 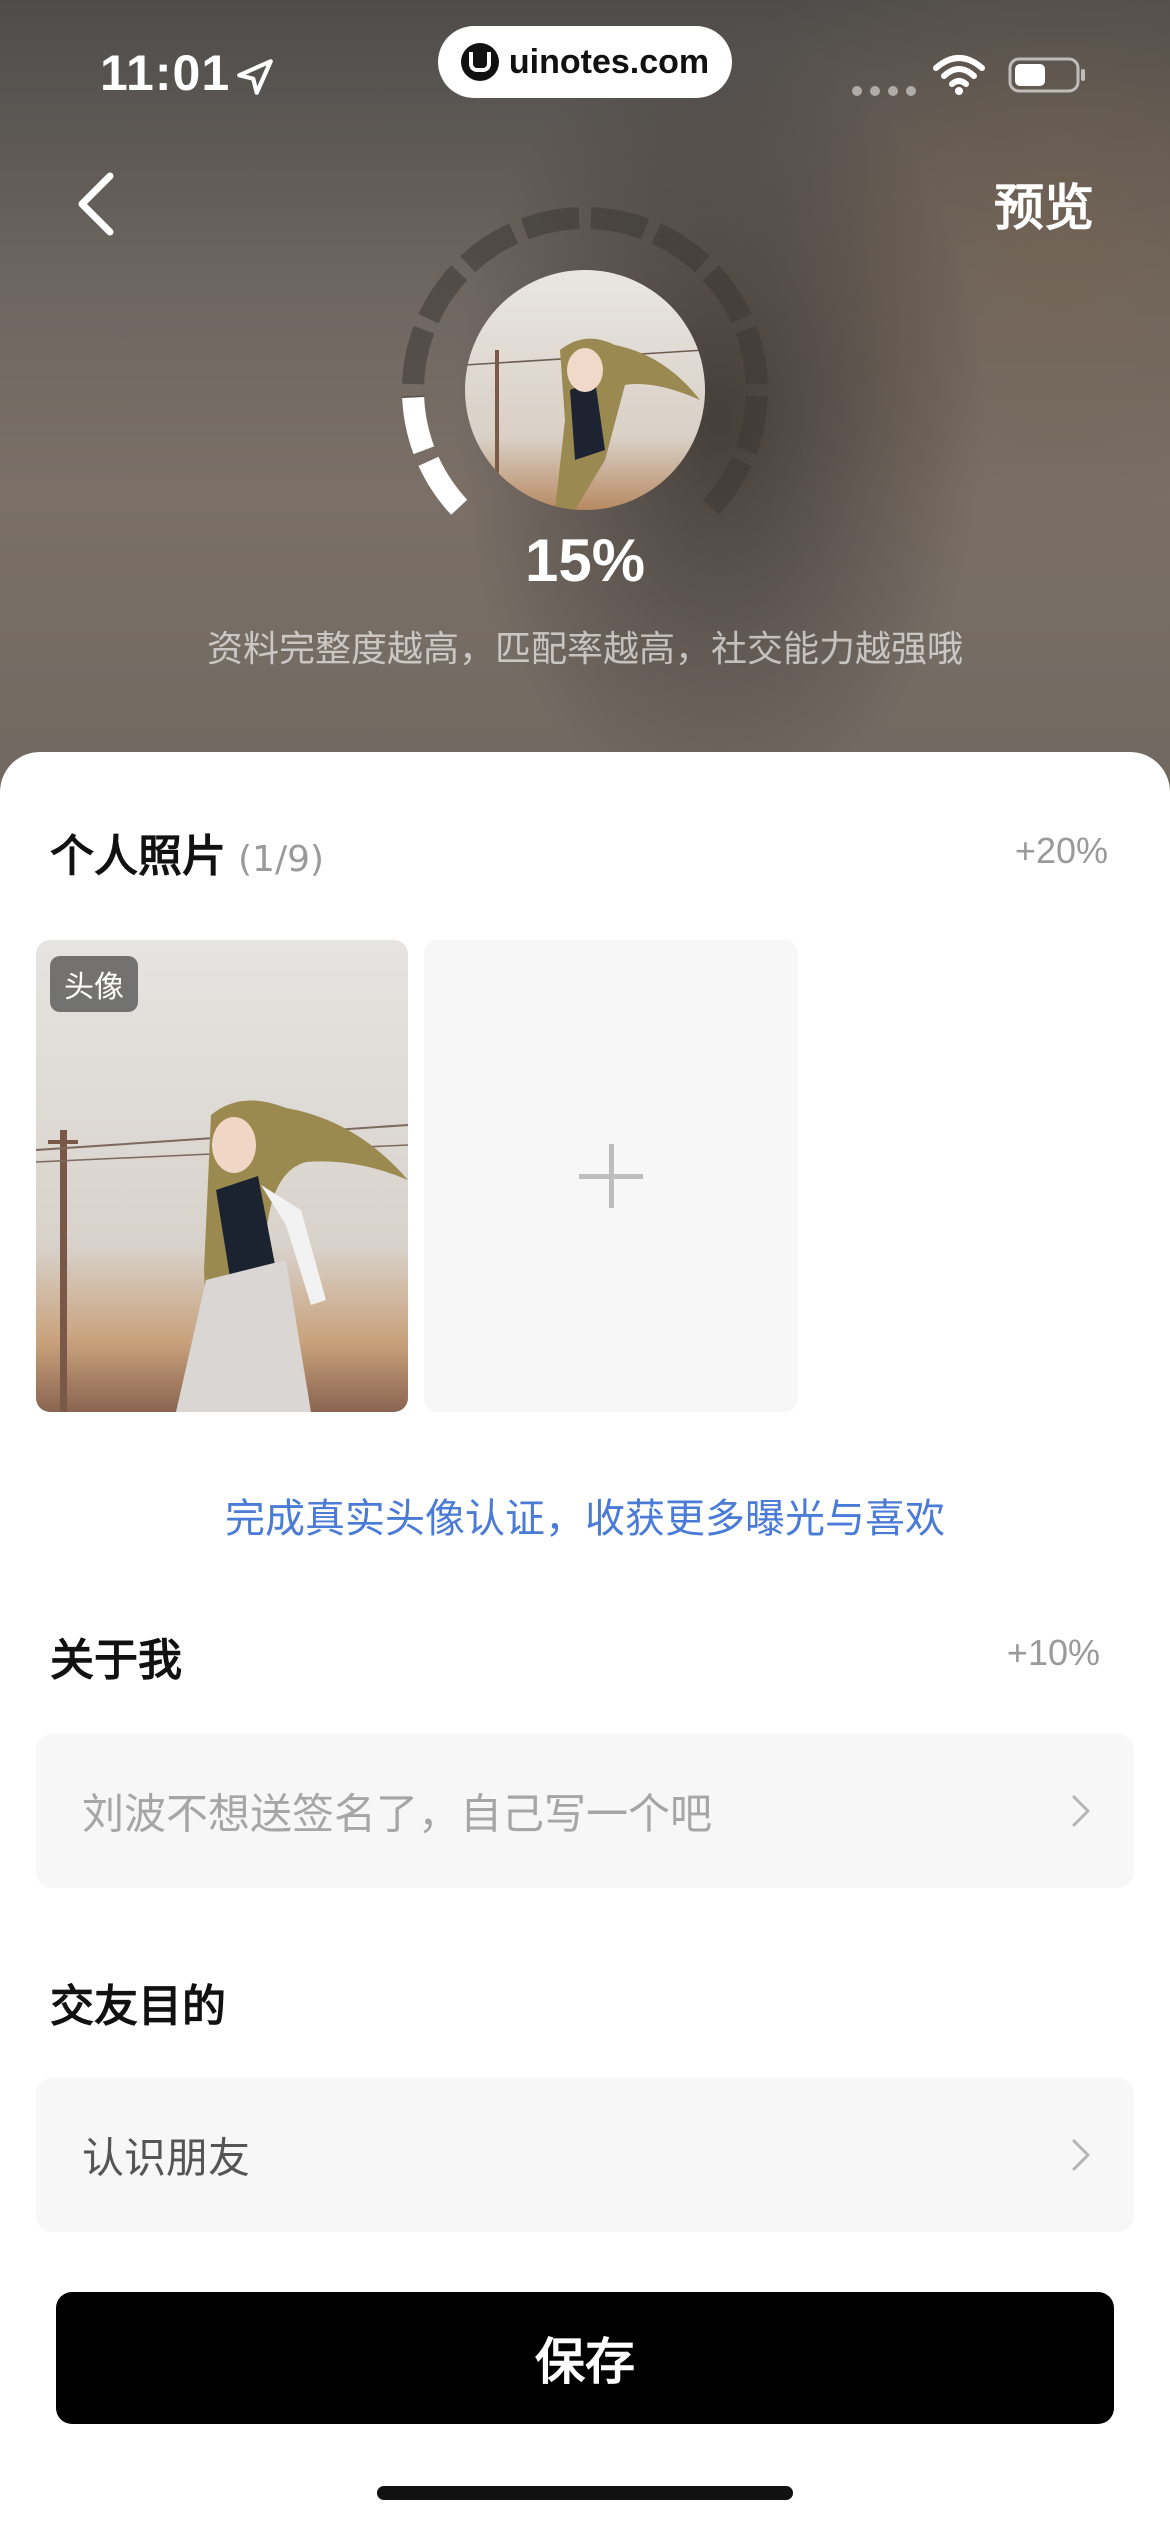 What do you see at coordinates (255, 77) in the screenshot?
I see `location-arrow-icon` at bounding box center [255, 77].